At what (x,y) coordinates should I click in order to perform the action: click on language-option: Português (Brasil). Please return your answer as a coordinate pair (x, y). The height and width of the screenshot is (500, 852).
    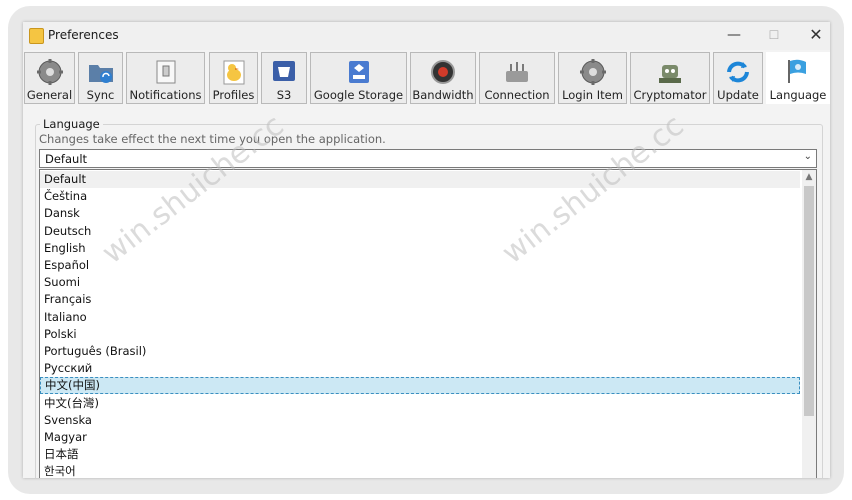
    Looking at the image, I should click on (420, 351).